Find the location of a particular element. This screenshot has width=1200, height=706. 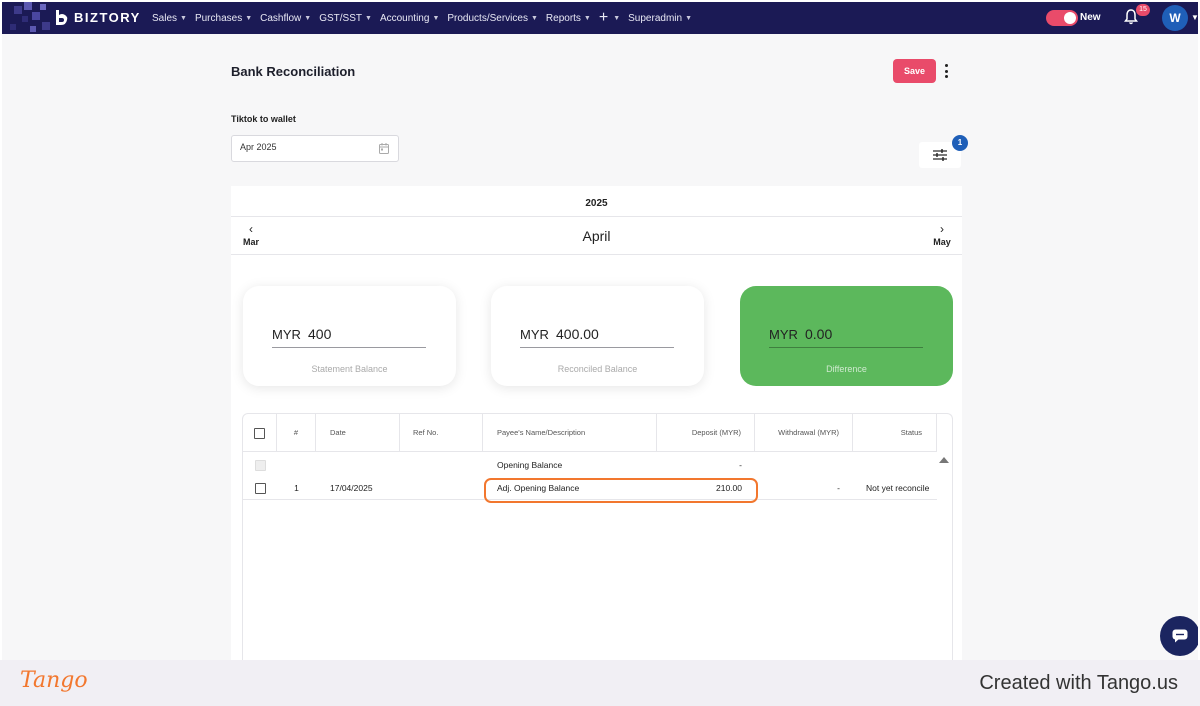

filter-sliders-icon is located at coordinates (940, 155).